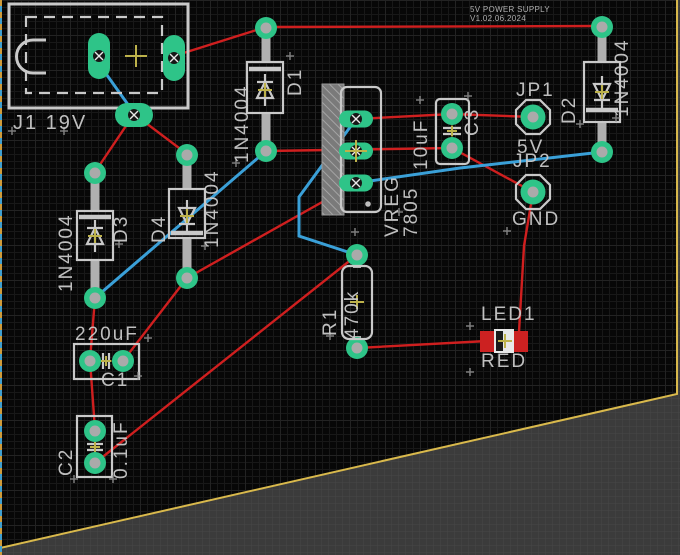  What do you see at coordinates (536, 219) in the screenshot?
I see `label-jp2-net: GND` at bounding box center [536, 219].